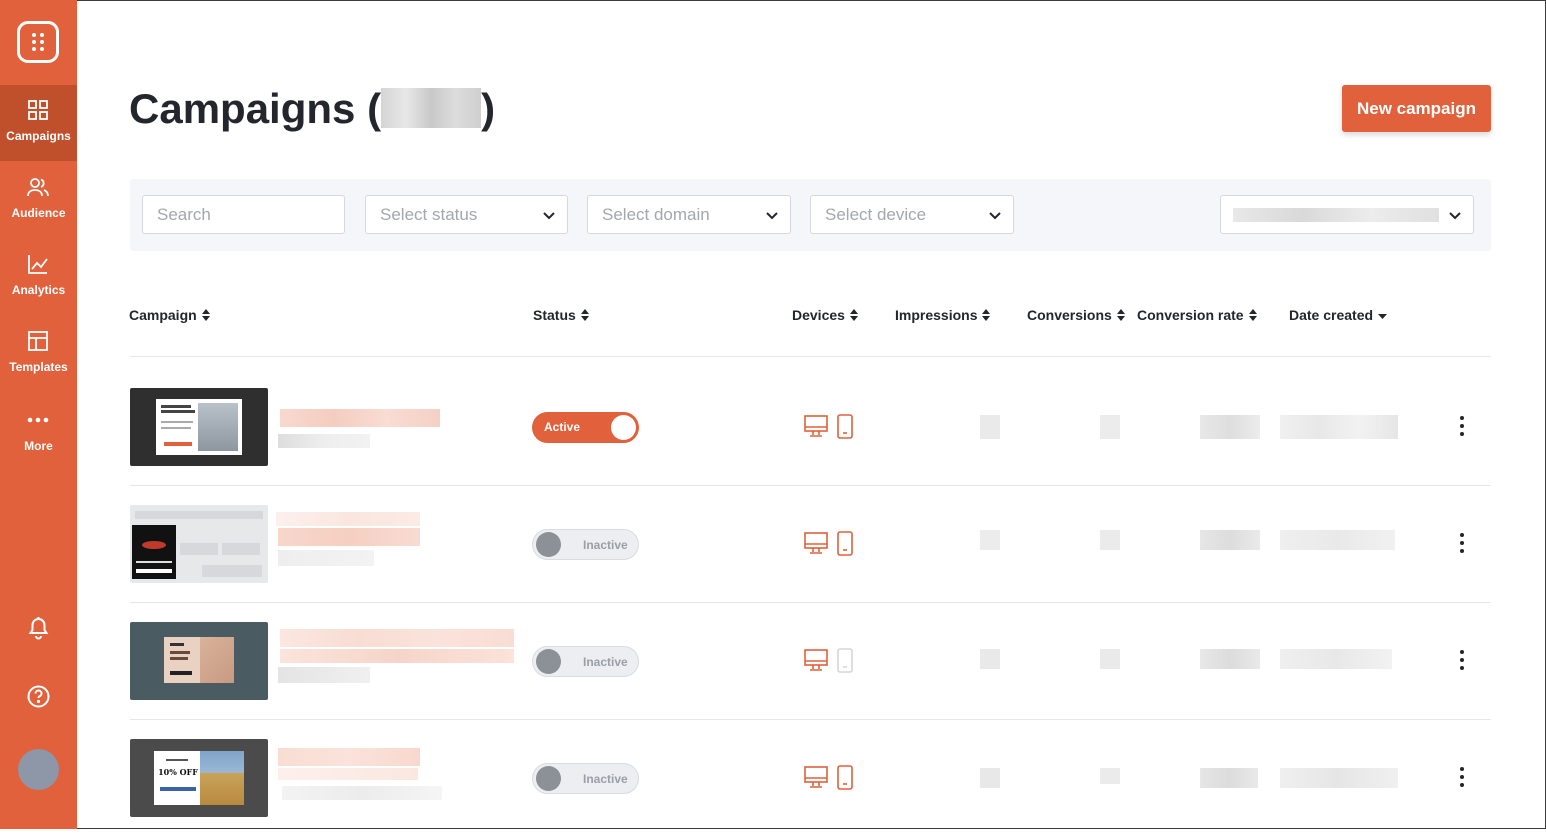 Image resolution: width=1546 pixels, height=837 pixels. I want to click on redacted-account-value, so click(1336, 215).